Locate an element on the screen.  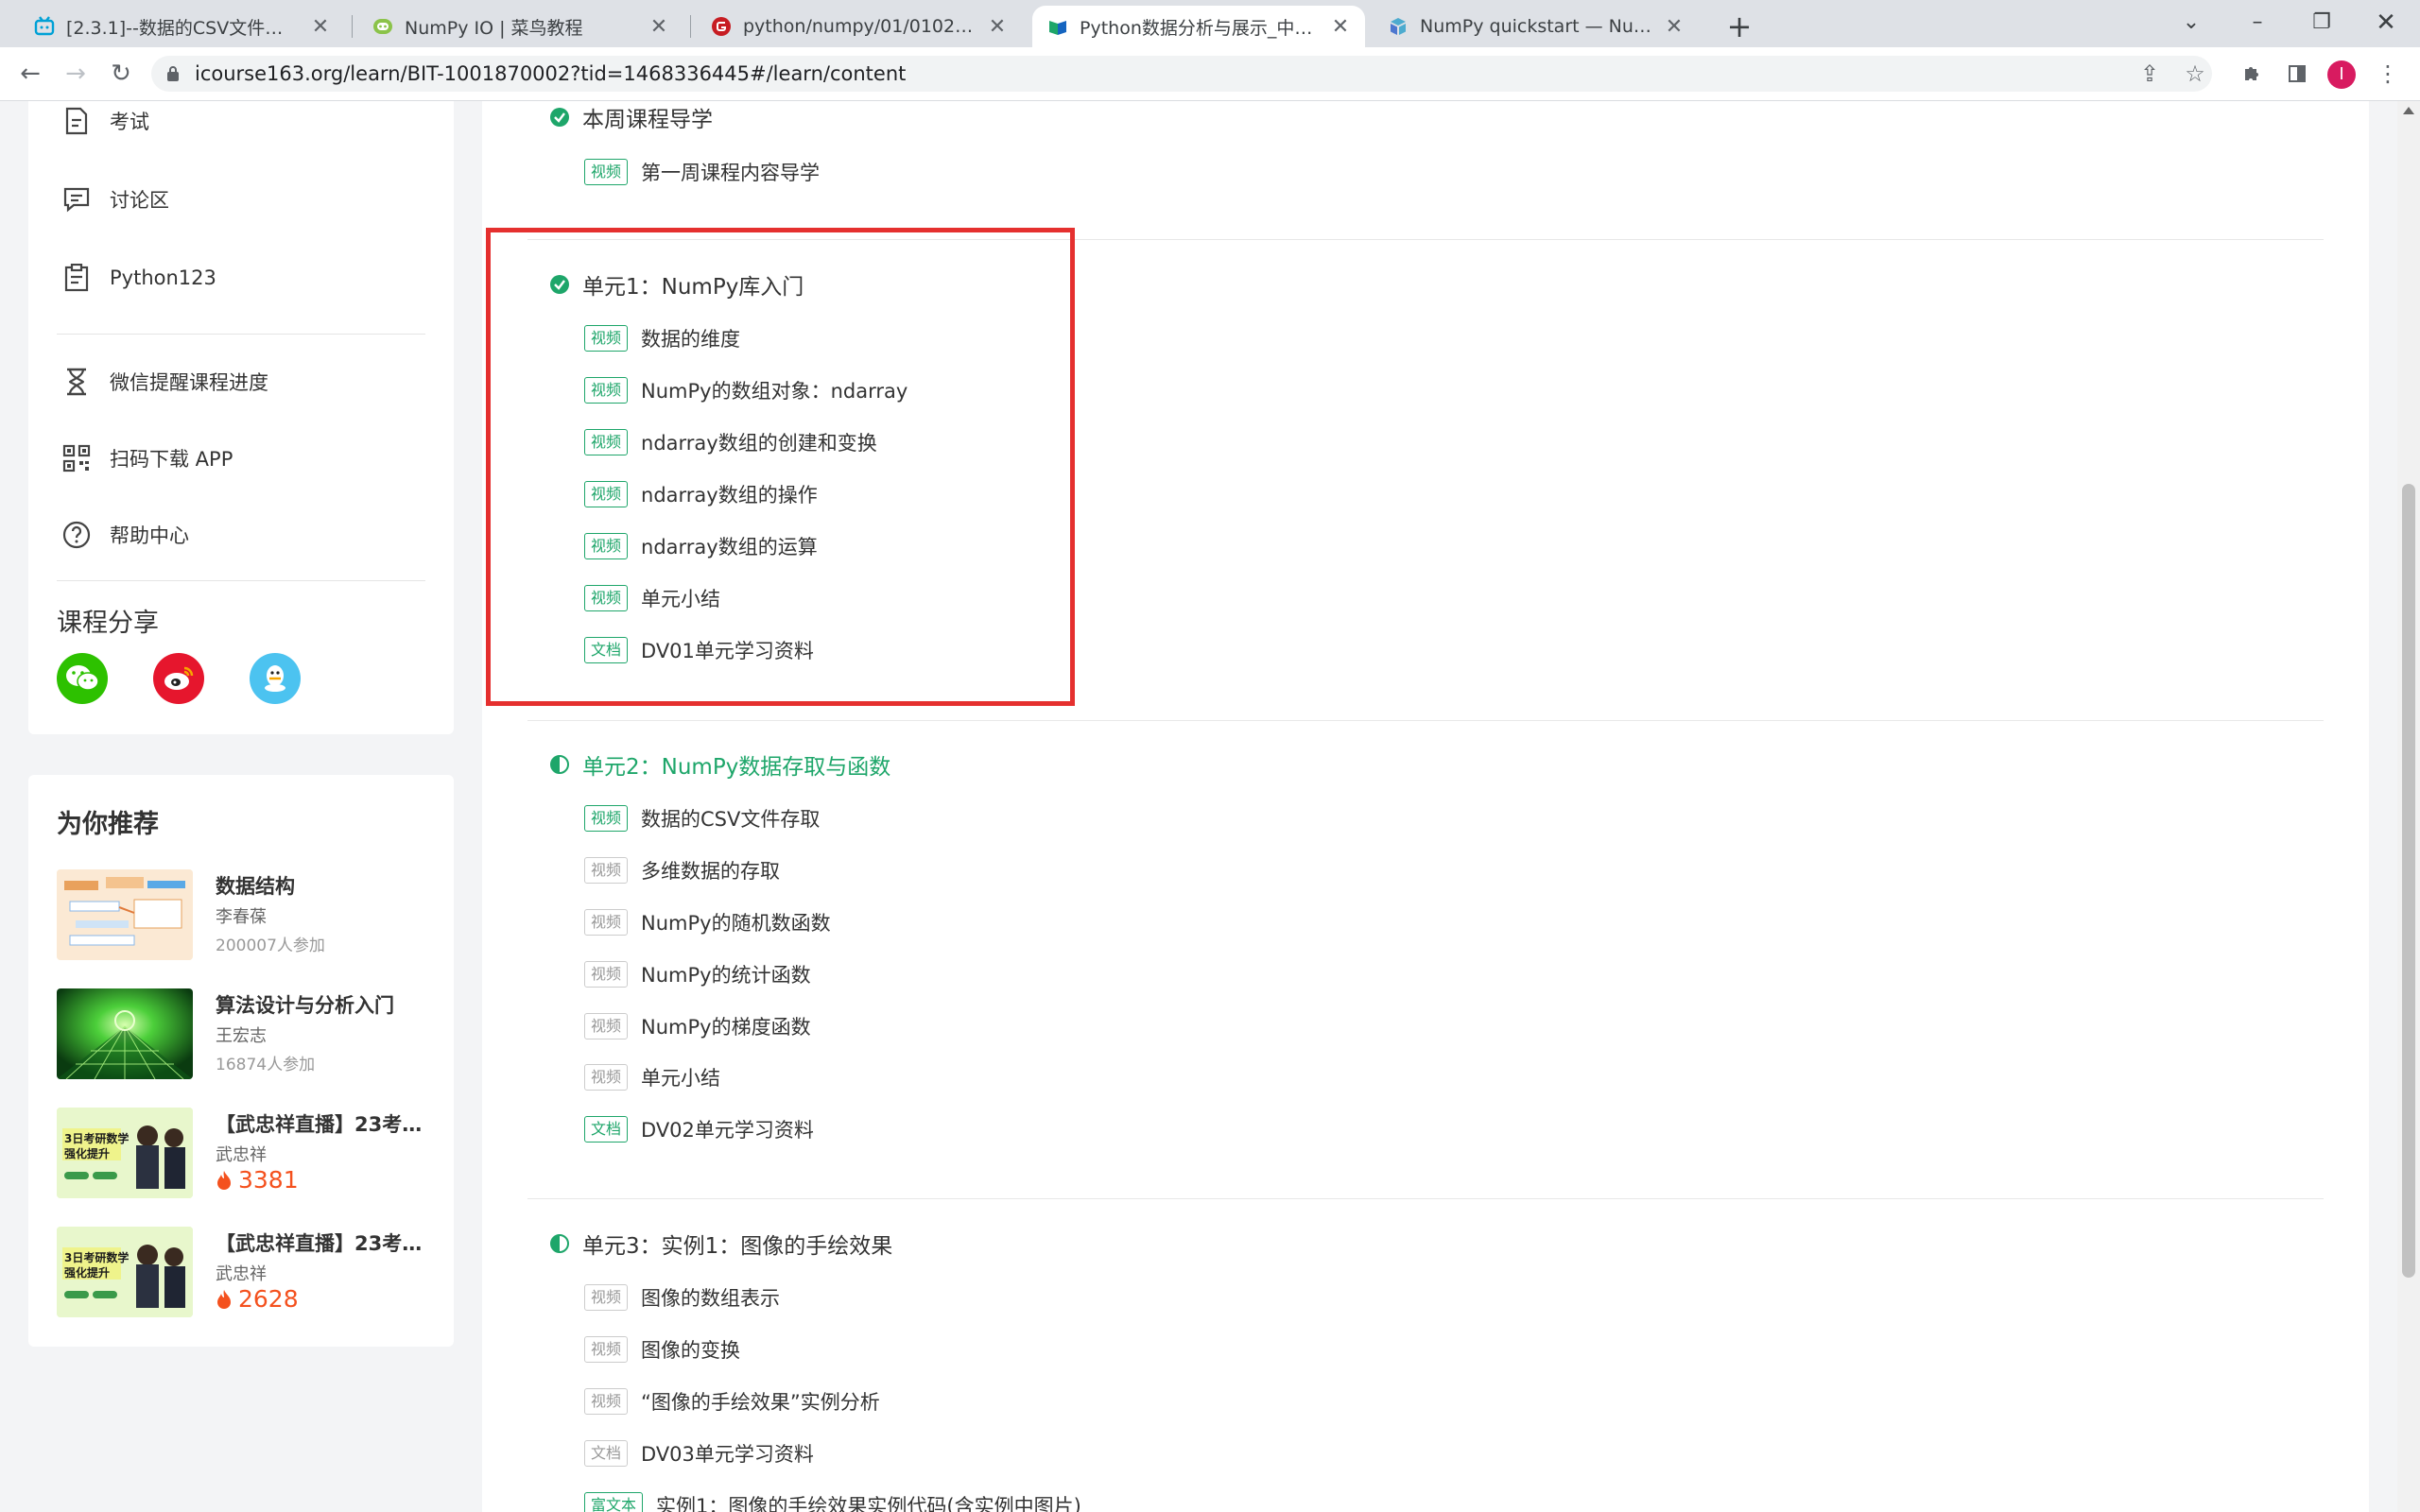
lesson-title: 图像的变换 is located at coordinates (691, 1350).